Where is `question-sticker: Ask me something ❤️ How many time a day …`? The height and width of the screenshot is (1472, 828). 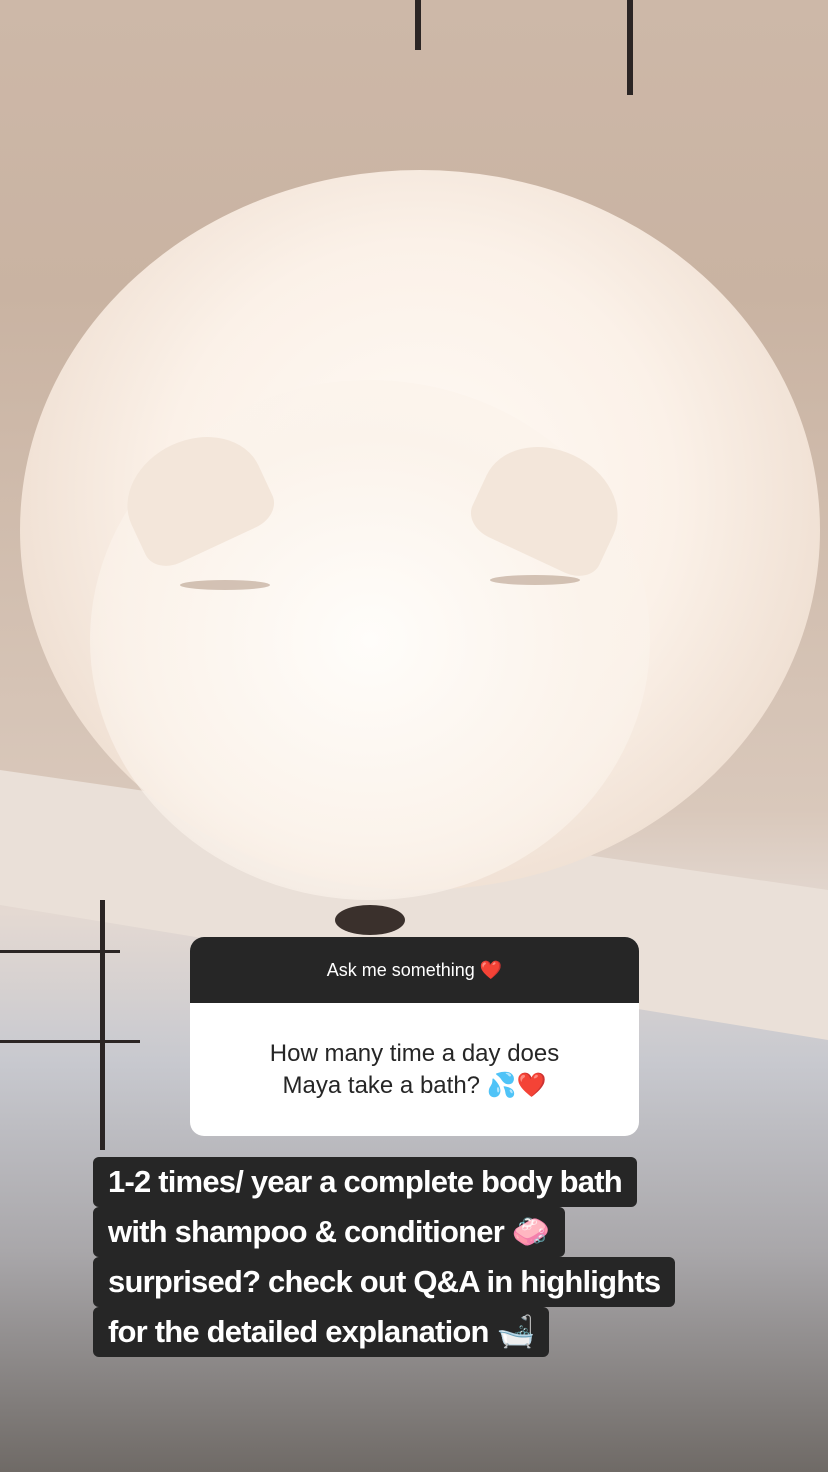 question-sticker: Ask me something ❤️ How many time a day … is located at coordinates (414, 1036).